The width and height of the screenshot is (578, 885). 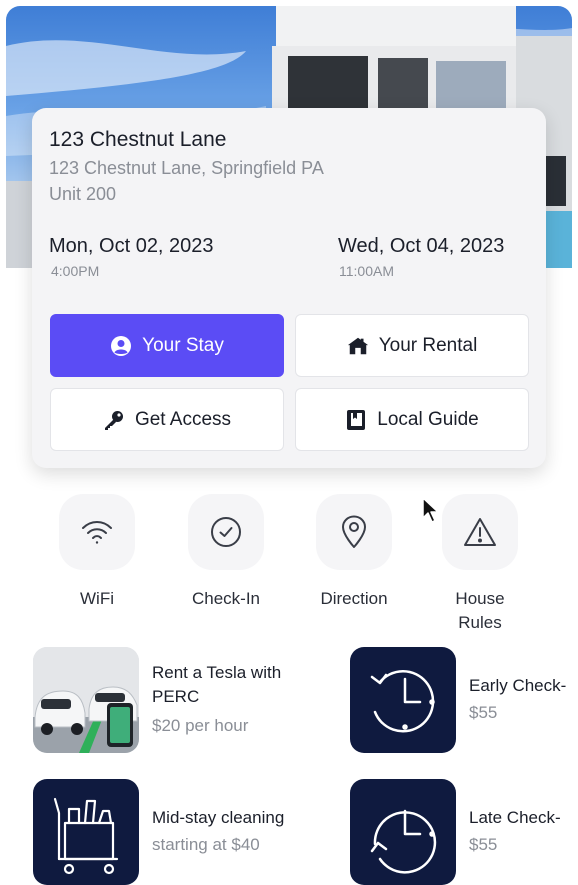 What do you see at coordinates (218, 817) in the screenshot?
I see `upsell-cleaning-title: Mid-stay cleaning` at bounding box center [218, 817].